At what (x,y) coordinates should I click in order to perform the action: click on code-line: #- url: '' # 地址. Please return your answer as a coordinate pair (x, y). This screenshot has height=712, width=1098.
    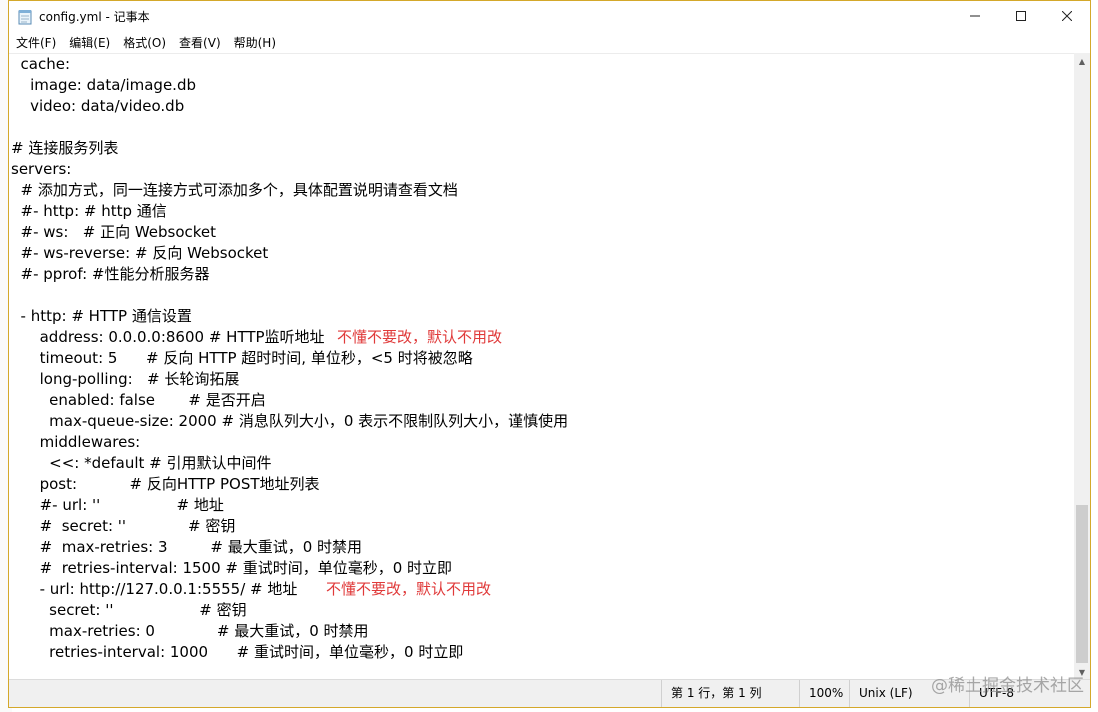
    Looking at the image, I should click on (117, 505).